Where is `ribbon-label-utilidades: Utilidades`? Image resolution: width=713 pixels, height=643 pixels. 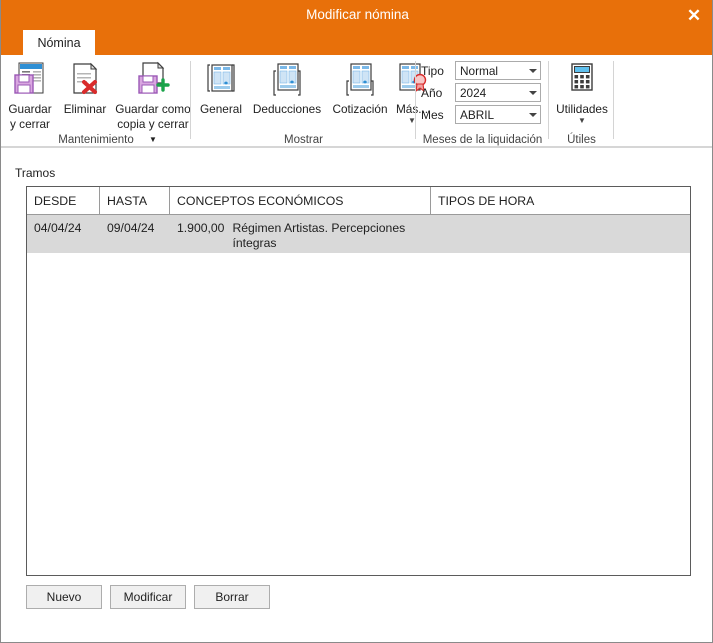 ribbon-label-utilidades: Utilidades is located at coordinates (582, 109).